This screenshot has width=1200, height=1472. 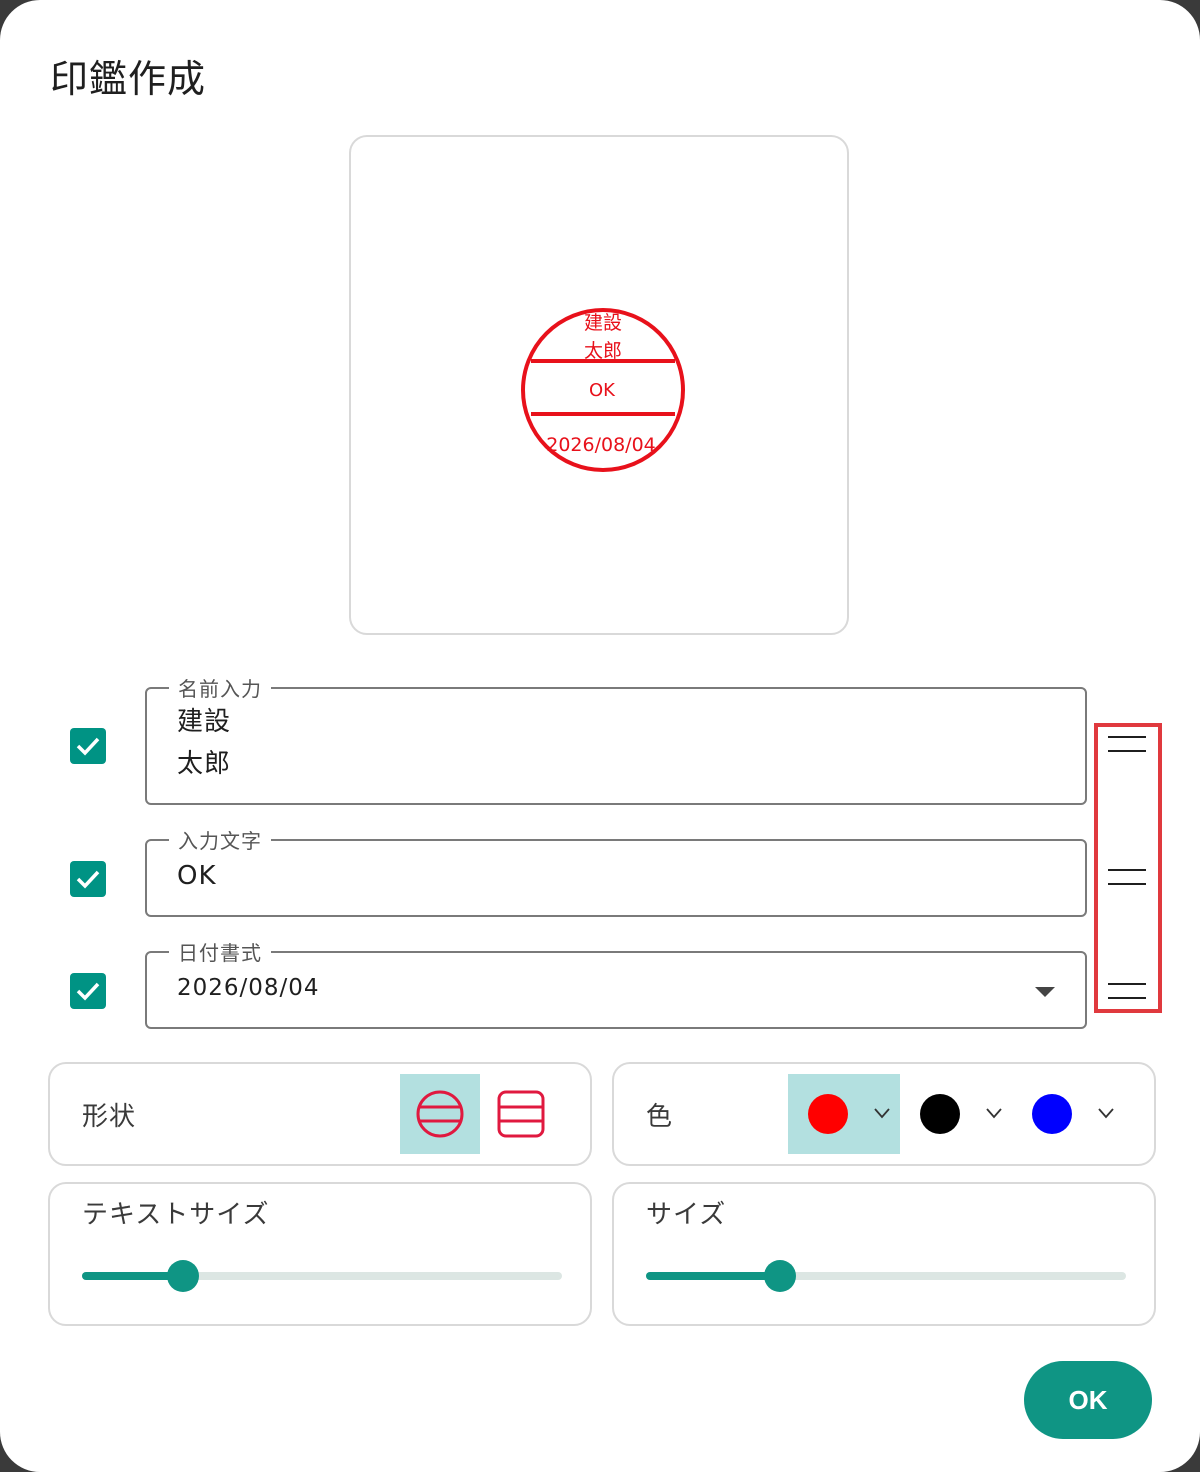 What do you see at coordinates (686, 1215) in the screenshot?
I see `size-label: サイズ` at bounding box center [686, 1215].